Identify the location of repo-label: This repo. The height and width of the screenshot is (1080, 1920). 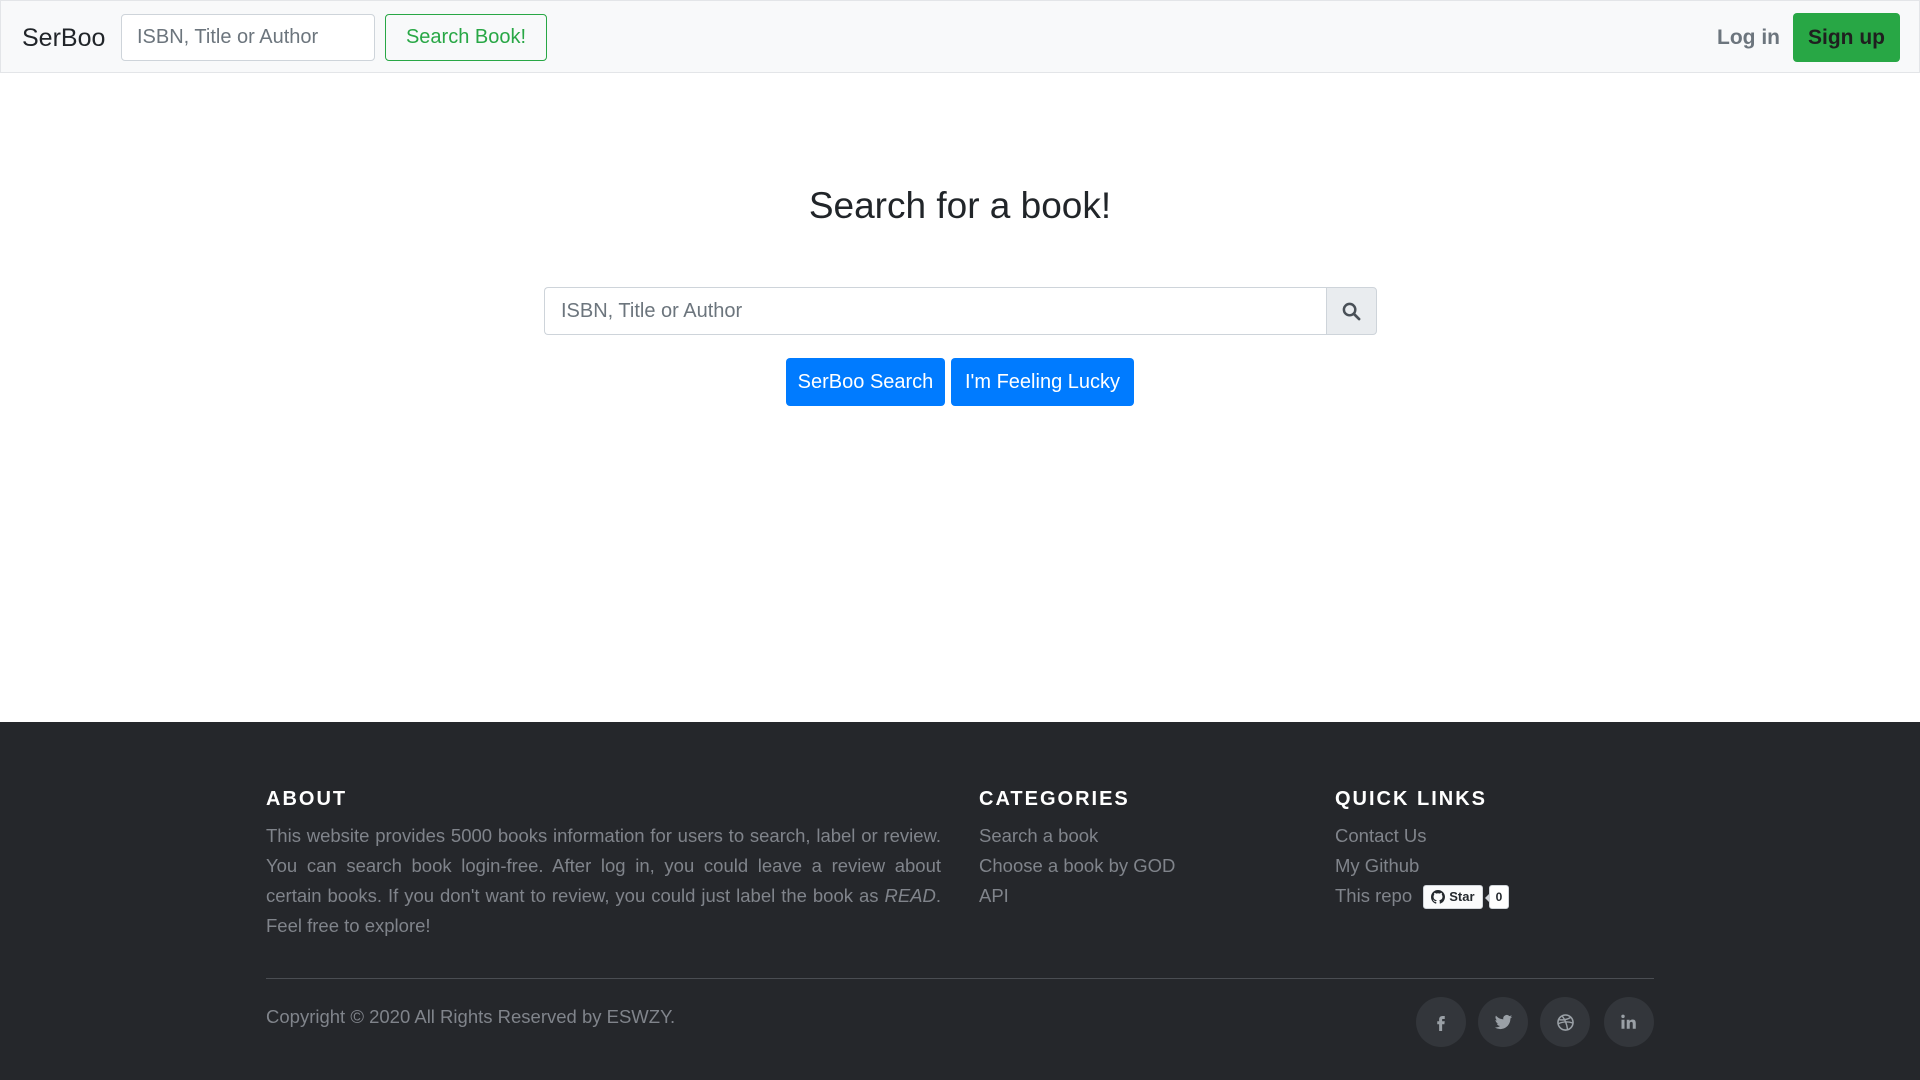
(1374, 895).